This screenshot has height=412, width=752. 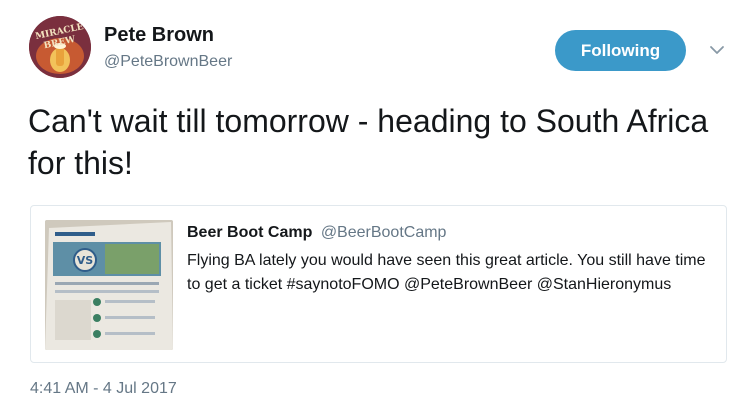 What do you see at coordinates (316, 233) in the screenshot?
I see `quoted-tweet-header: Beer Boot Camp @BeerBootCamp` at bounding box center [316, 233].